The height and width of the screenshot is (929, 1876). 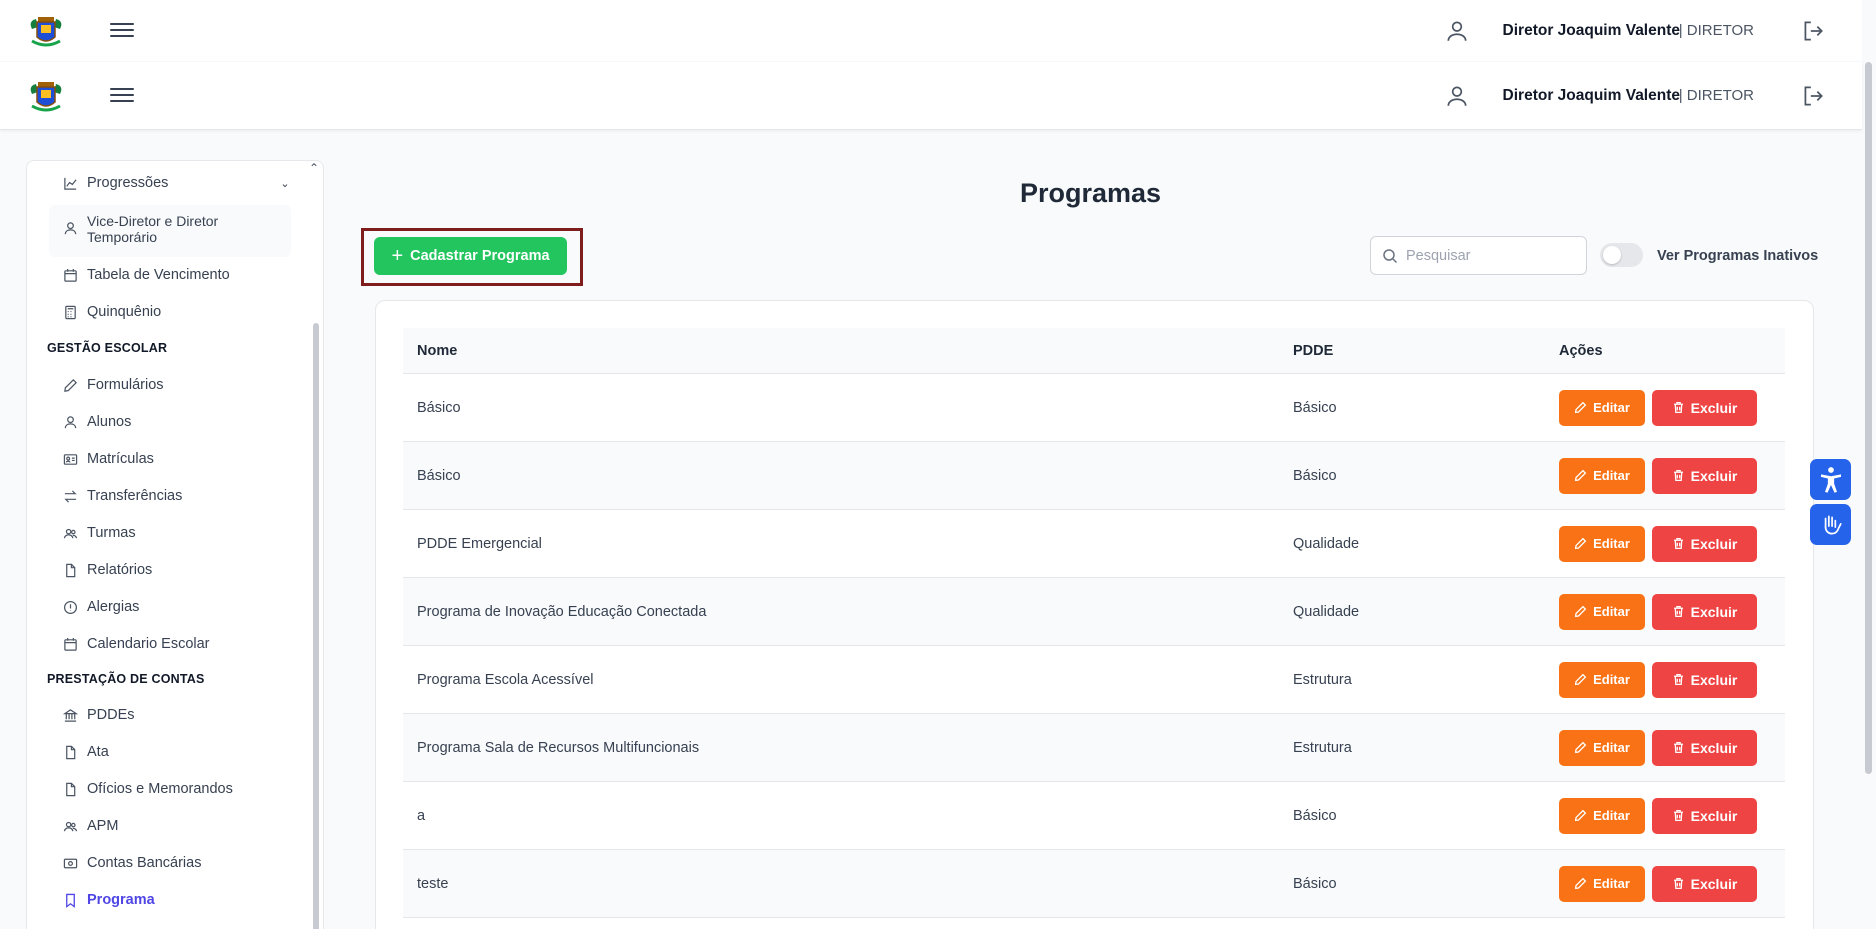 What do you see at coordinates (1457, 31) in the screenshot?
I see `user-icon` at bounding box center [1457, 31].